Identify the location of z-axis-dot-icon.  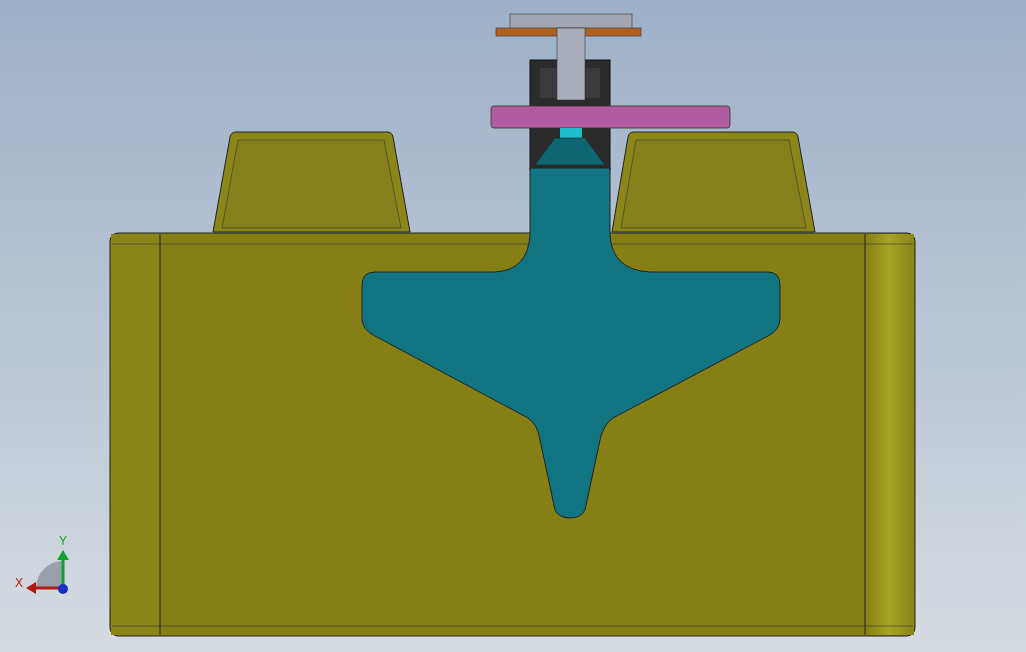
(63, 589).